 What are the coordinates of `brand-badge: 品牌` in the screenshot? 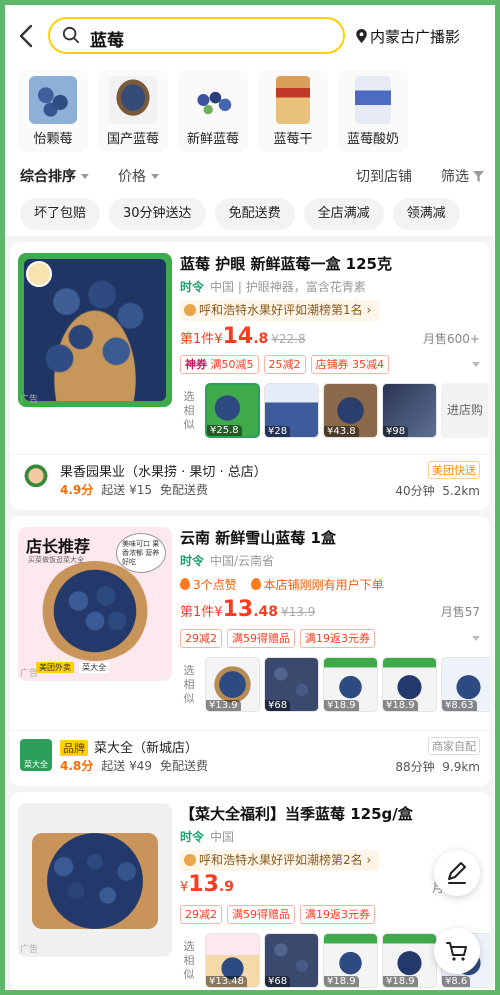 It's located at (74, 748).